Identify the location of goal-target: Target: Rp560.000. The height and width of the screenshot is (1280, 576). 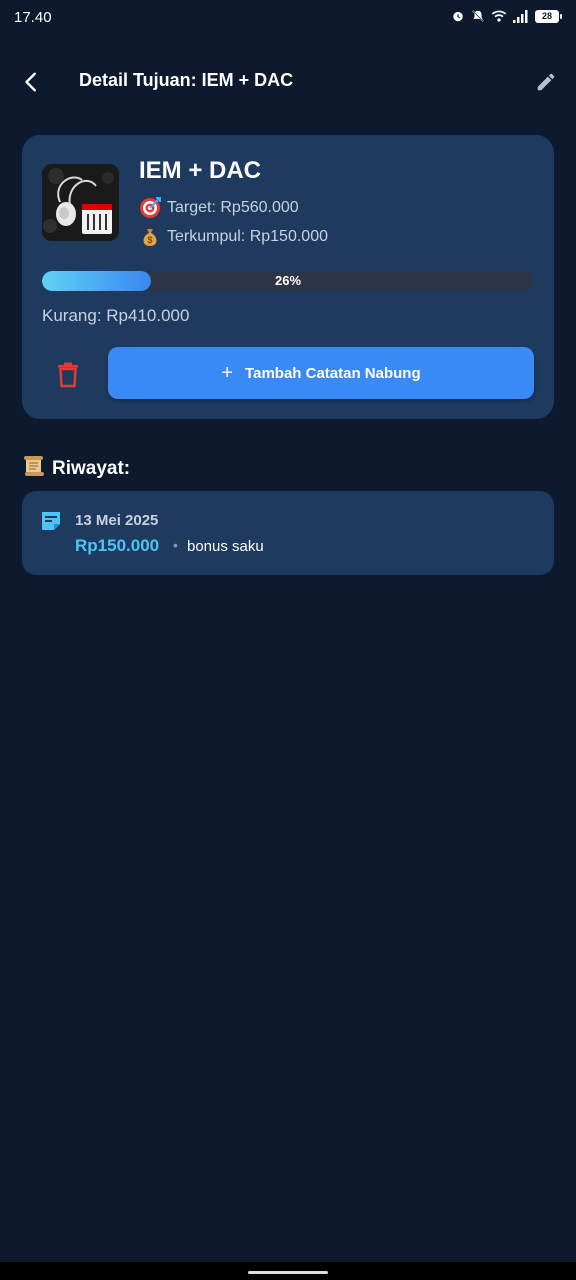
(219, 208).